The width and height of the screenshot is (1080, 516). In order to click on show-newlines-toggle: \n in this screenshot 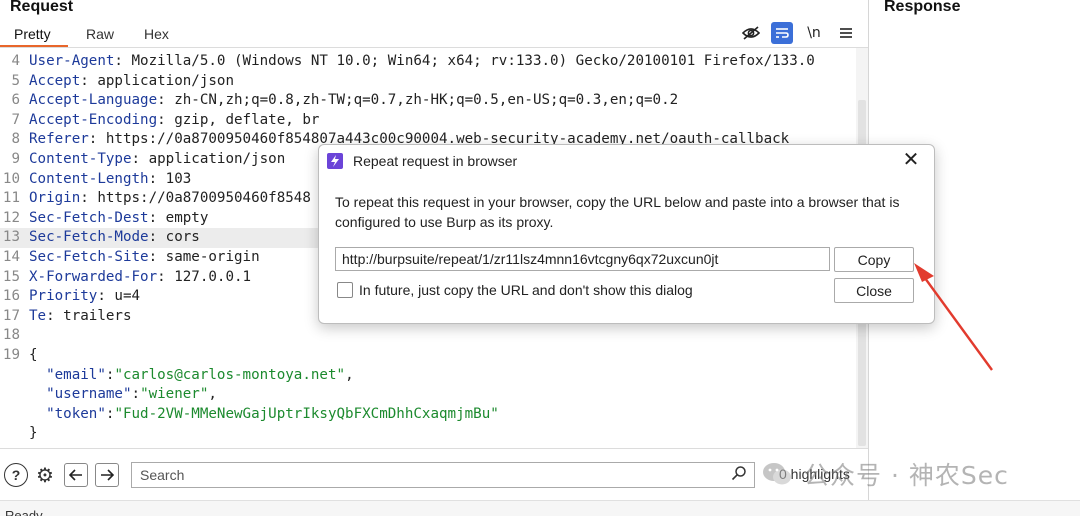, I will do `click(814, 33)`.